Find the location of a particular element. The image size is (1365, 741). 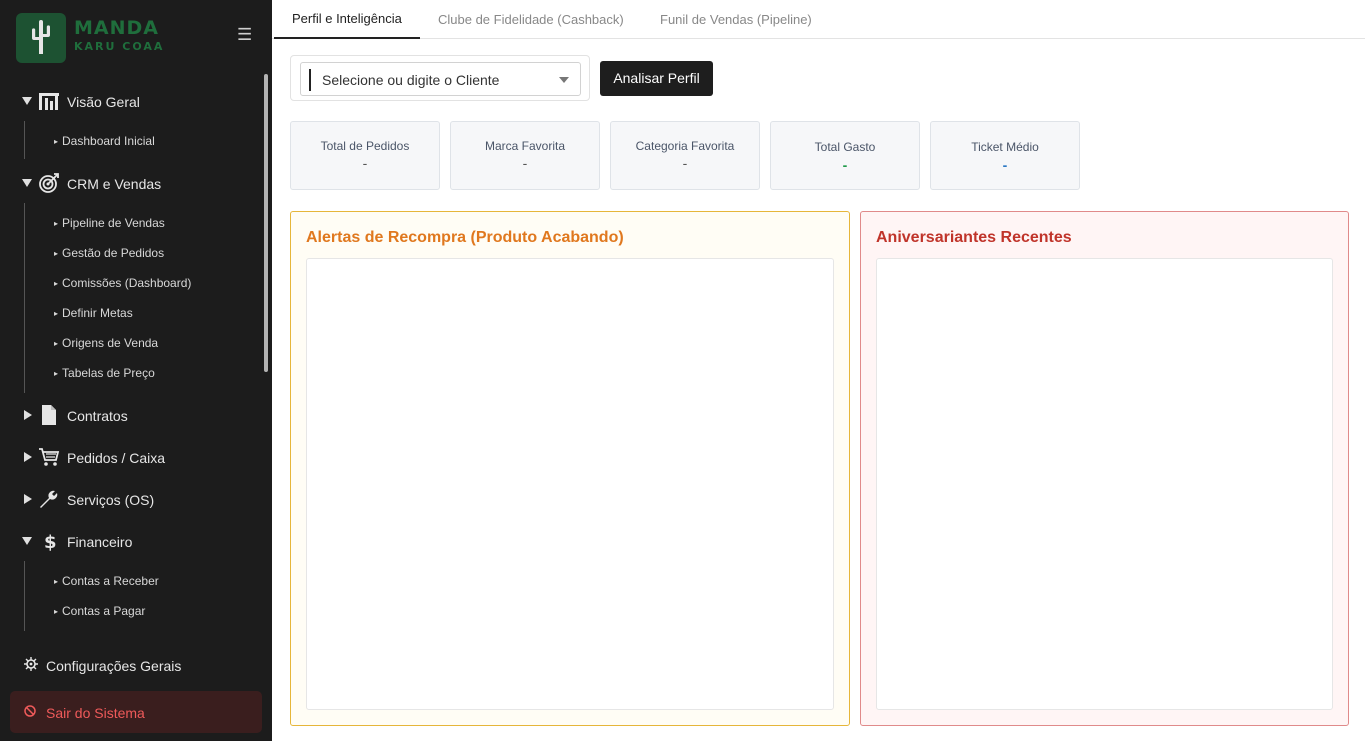

nav-group-label: Visão Geral is located at coordinates (103, 102).